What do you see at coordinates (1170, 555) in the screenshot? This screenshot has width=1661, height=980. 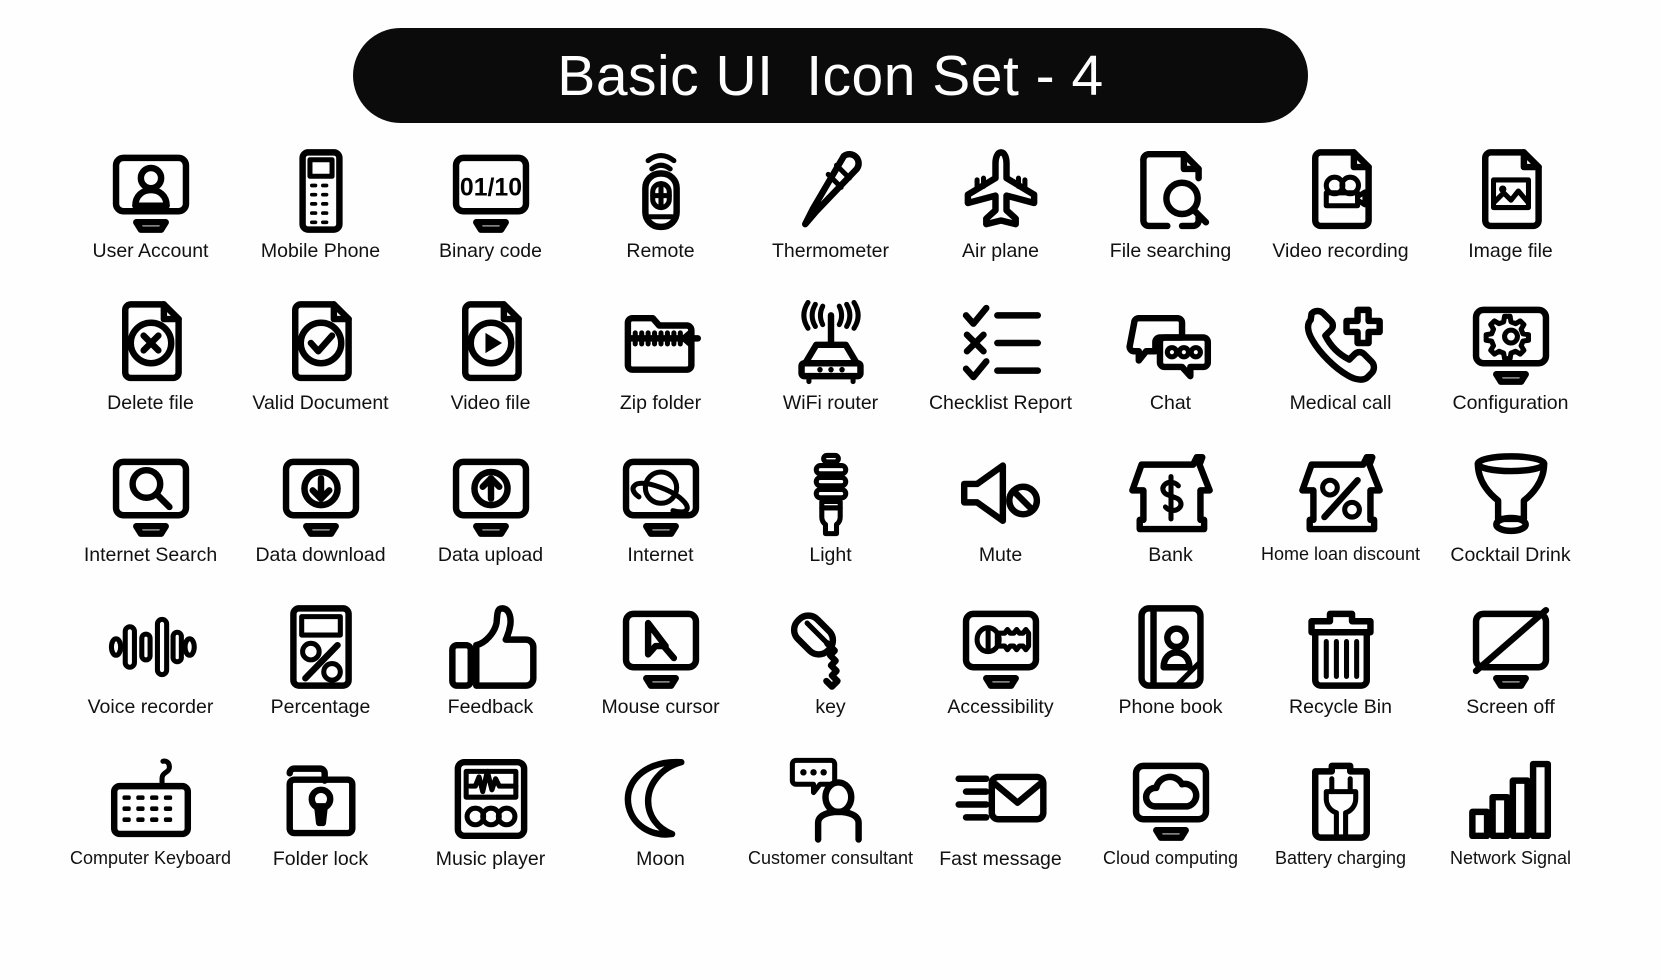 I see `icon-label: Bank` at bounding box center [1170, 555].